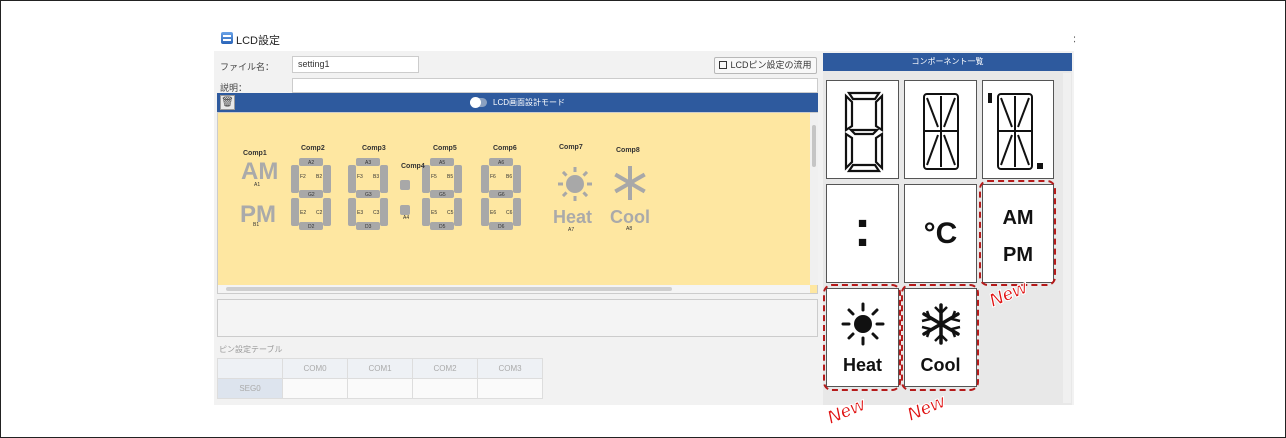  What do you see at coordinates (1067, 238) in the screenshot?
I see `component-list-scrollbar` at bounding box center [1067, 238].